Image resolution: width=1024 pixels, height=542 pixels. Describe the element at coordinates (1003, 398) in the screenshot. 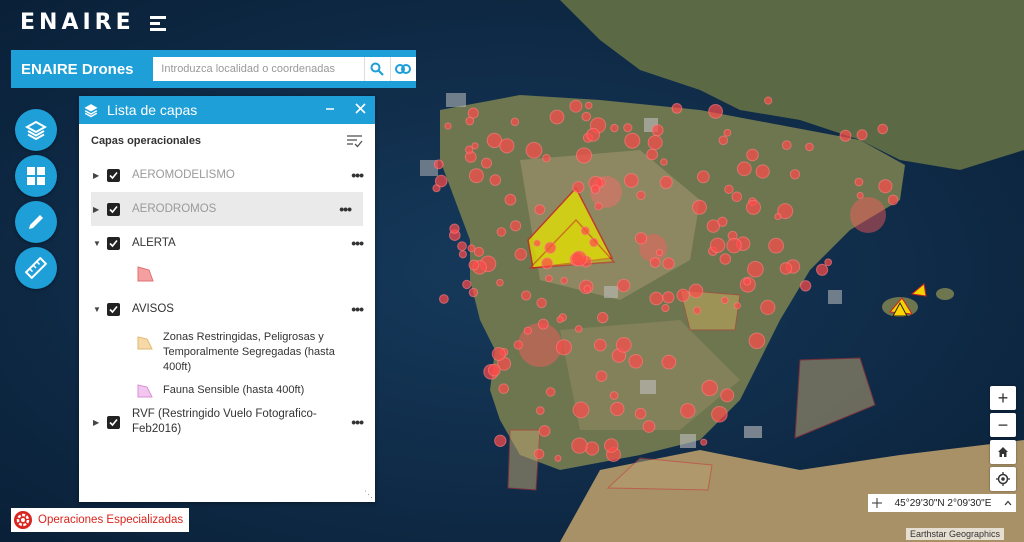

I see `zoom-in-button: +` at that location.